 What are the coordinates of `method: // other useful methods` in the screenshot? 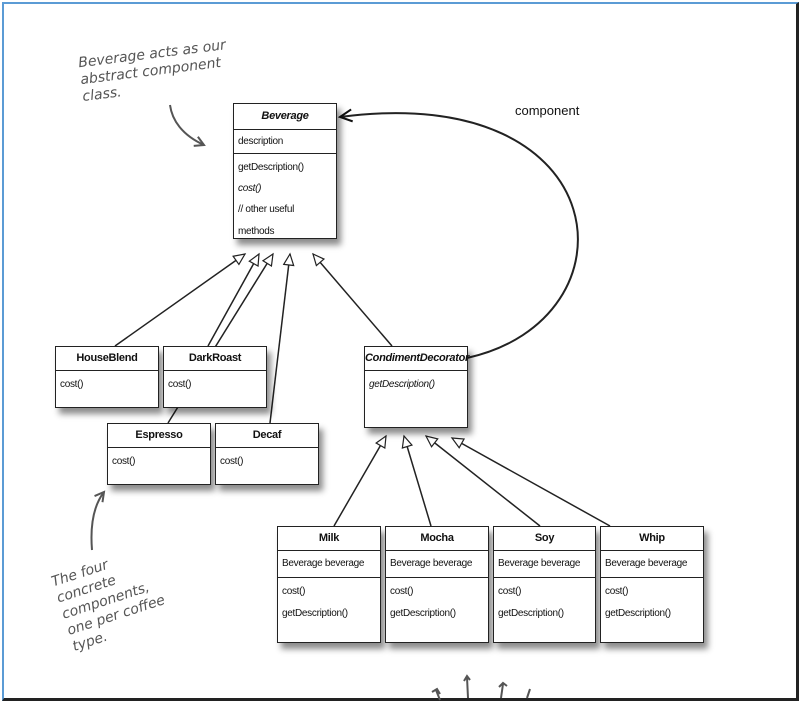 It's located at (266, 220).